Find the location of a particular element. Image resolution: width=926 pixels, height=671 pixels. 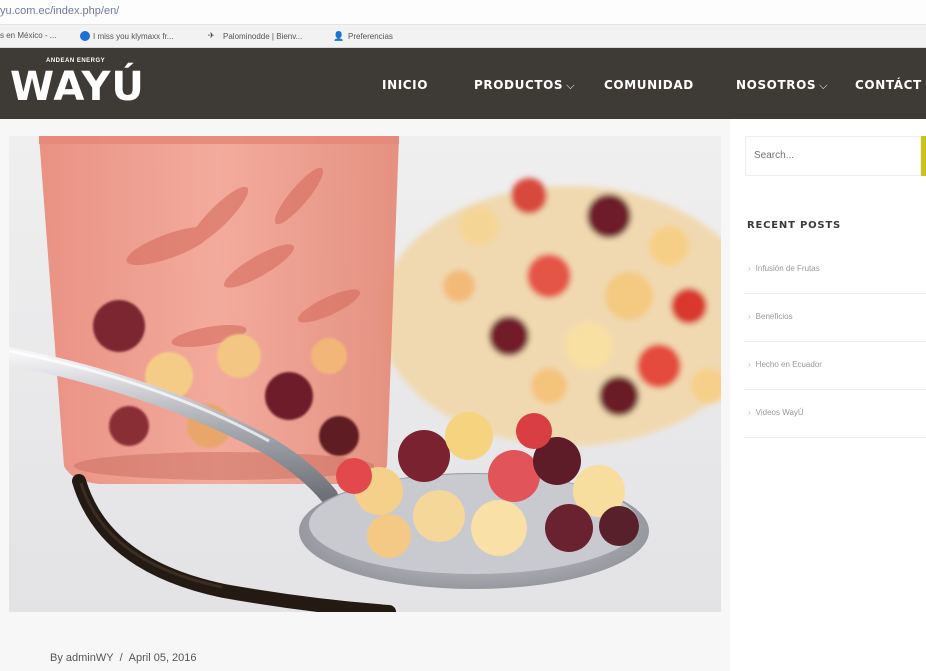

search-field is located at coordinates (833, 156).